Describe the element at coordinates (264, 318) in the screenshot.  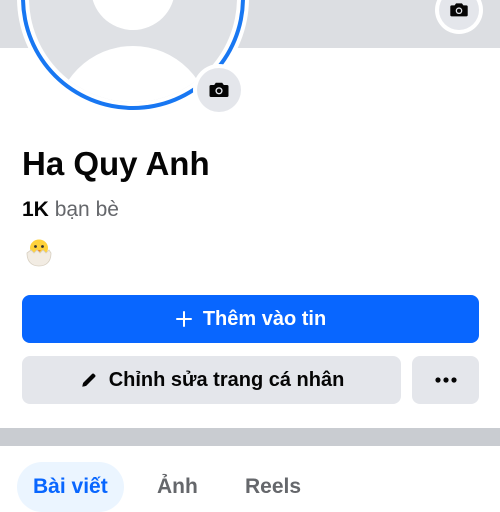
I see `add-to-story-label: Thêm vào tin` at that location.